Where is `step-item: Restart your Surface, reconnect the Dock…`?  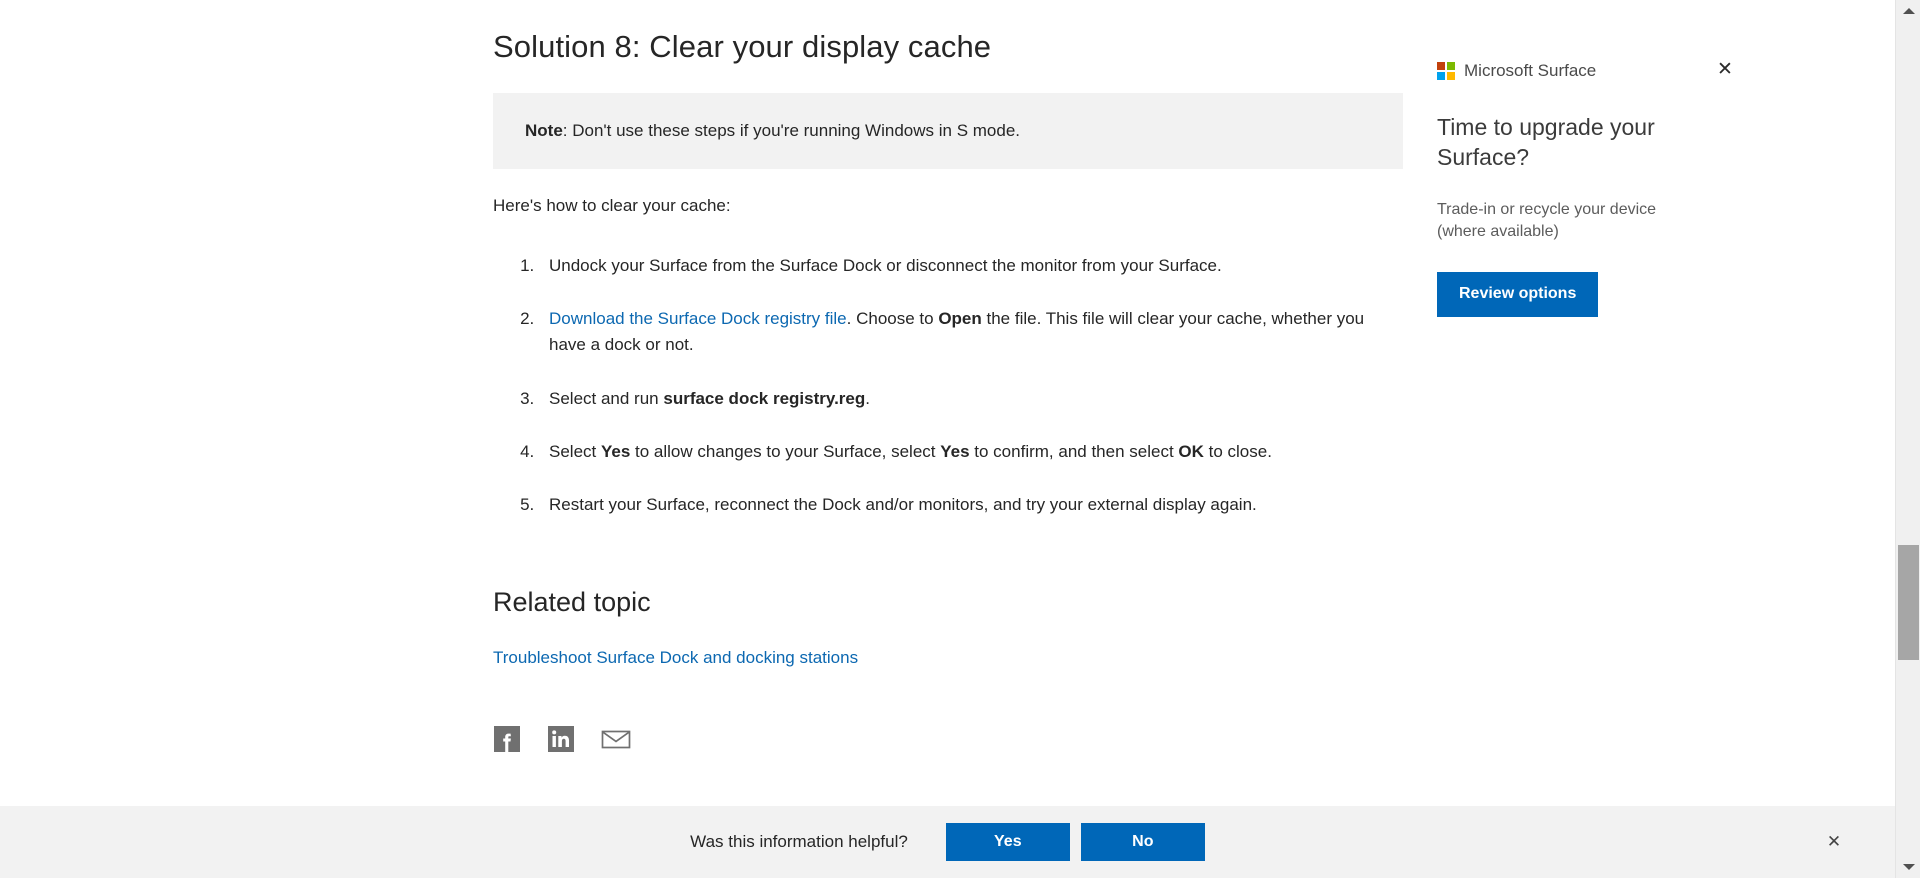
step-item: Restart your Surface, reconnect the Dock… is located at coordinates (971, 505).